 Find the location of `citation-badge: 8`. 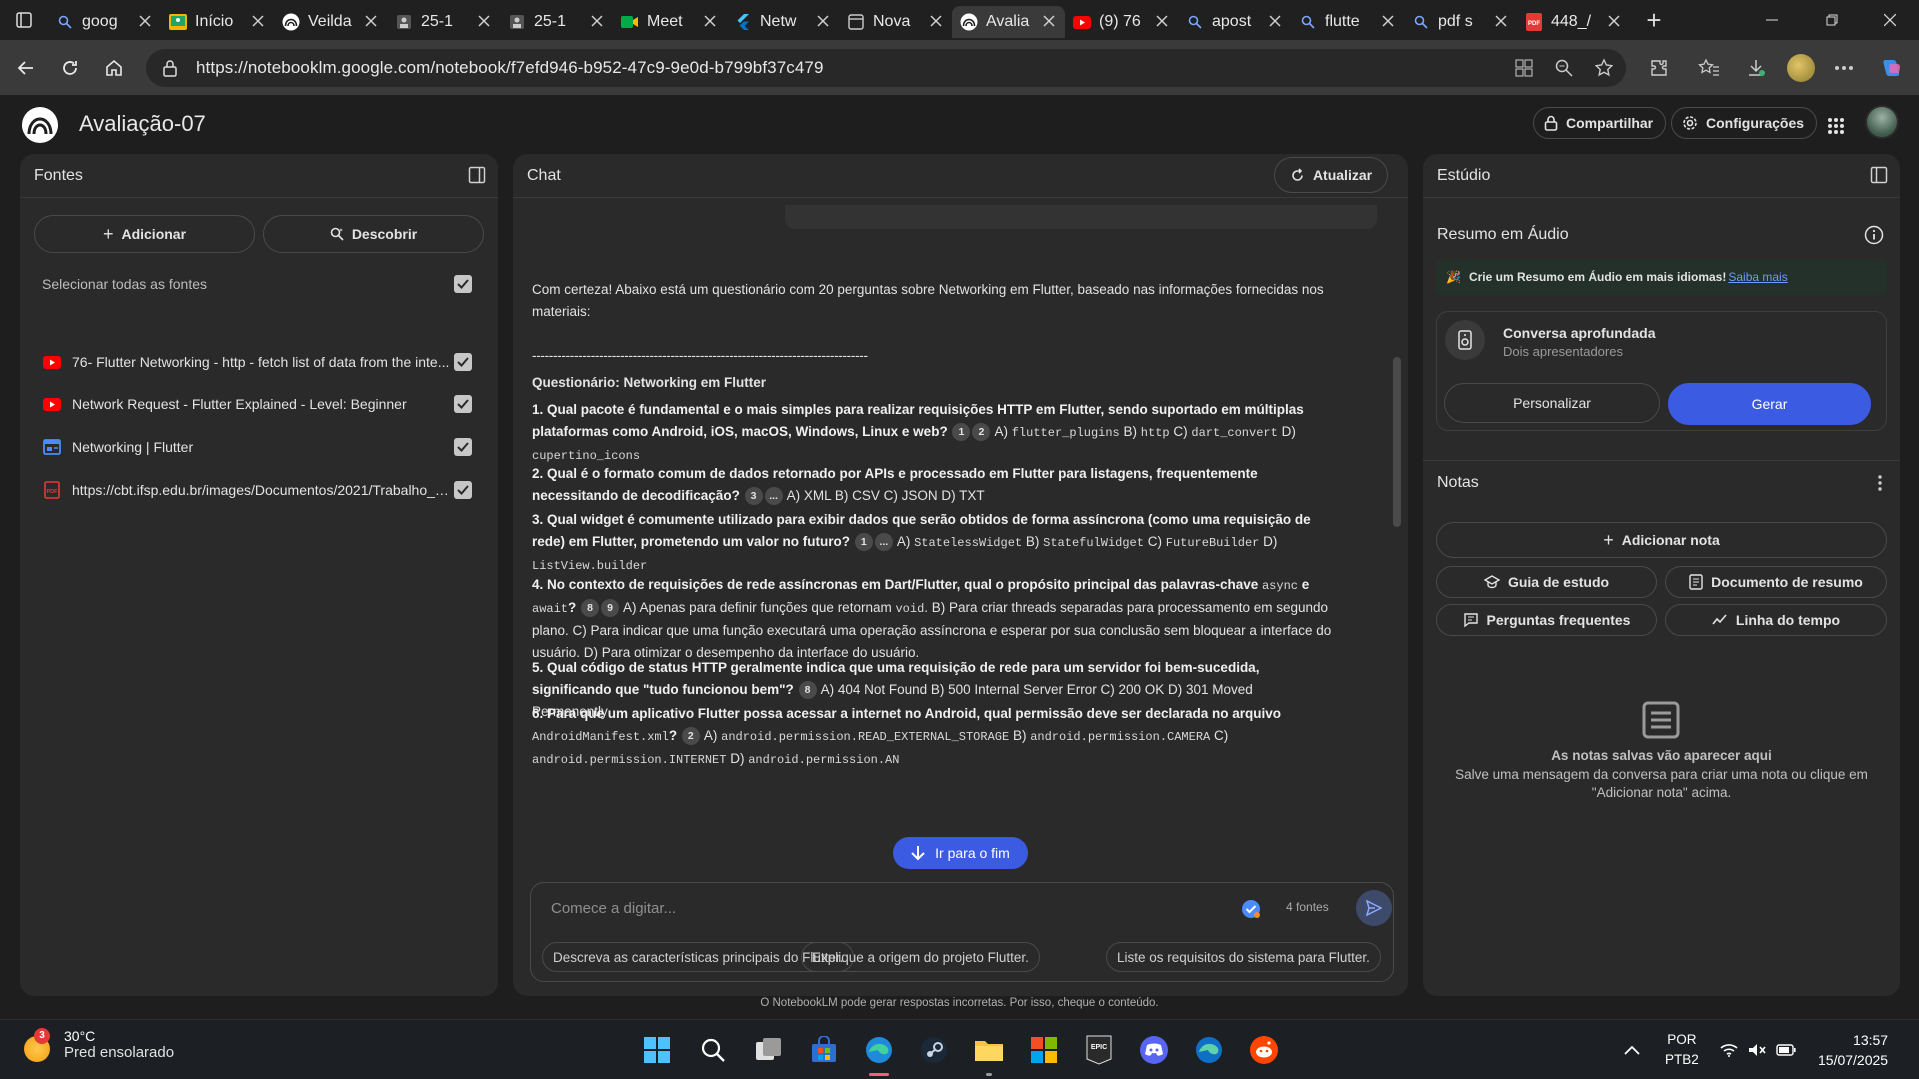

citation-badge: 8 is located at coordinates (807, 690).